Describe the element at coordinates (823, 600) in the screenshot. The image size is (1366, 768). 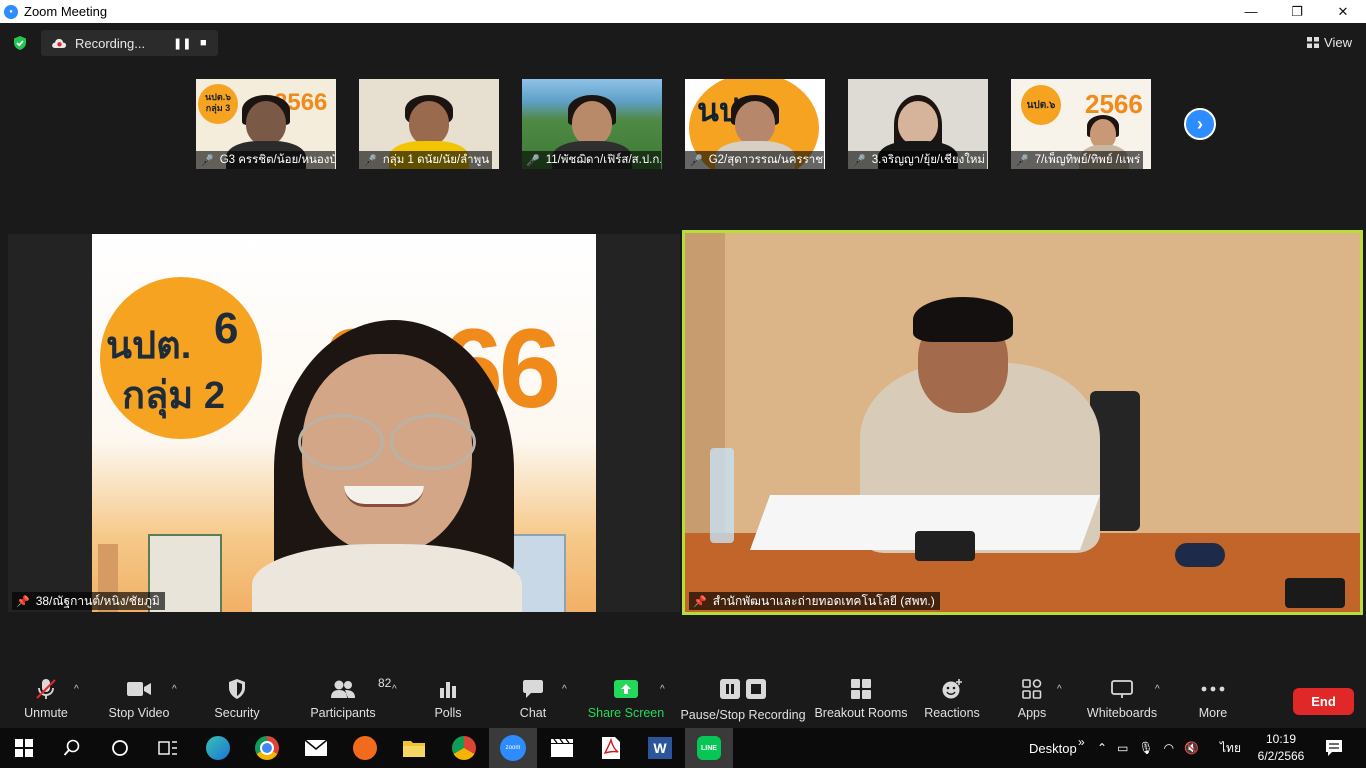
I see `participant-name: สำนักพัฒนาและถ่ายทอดเทคโนโลยี (สพท.)` at that location.